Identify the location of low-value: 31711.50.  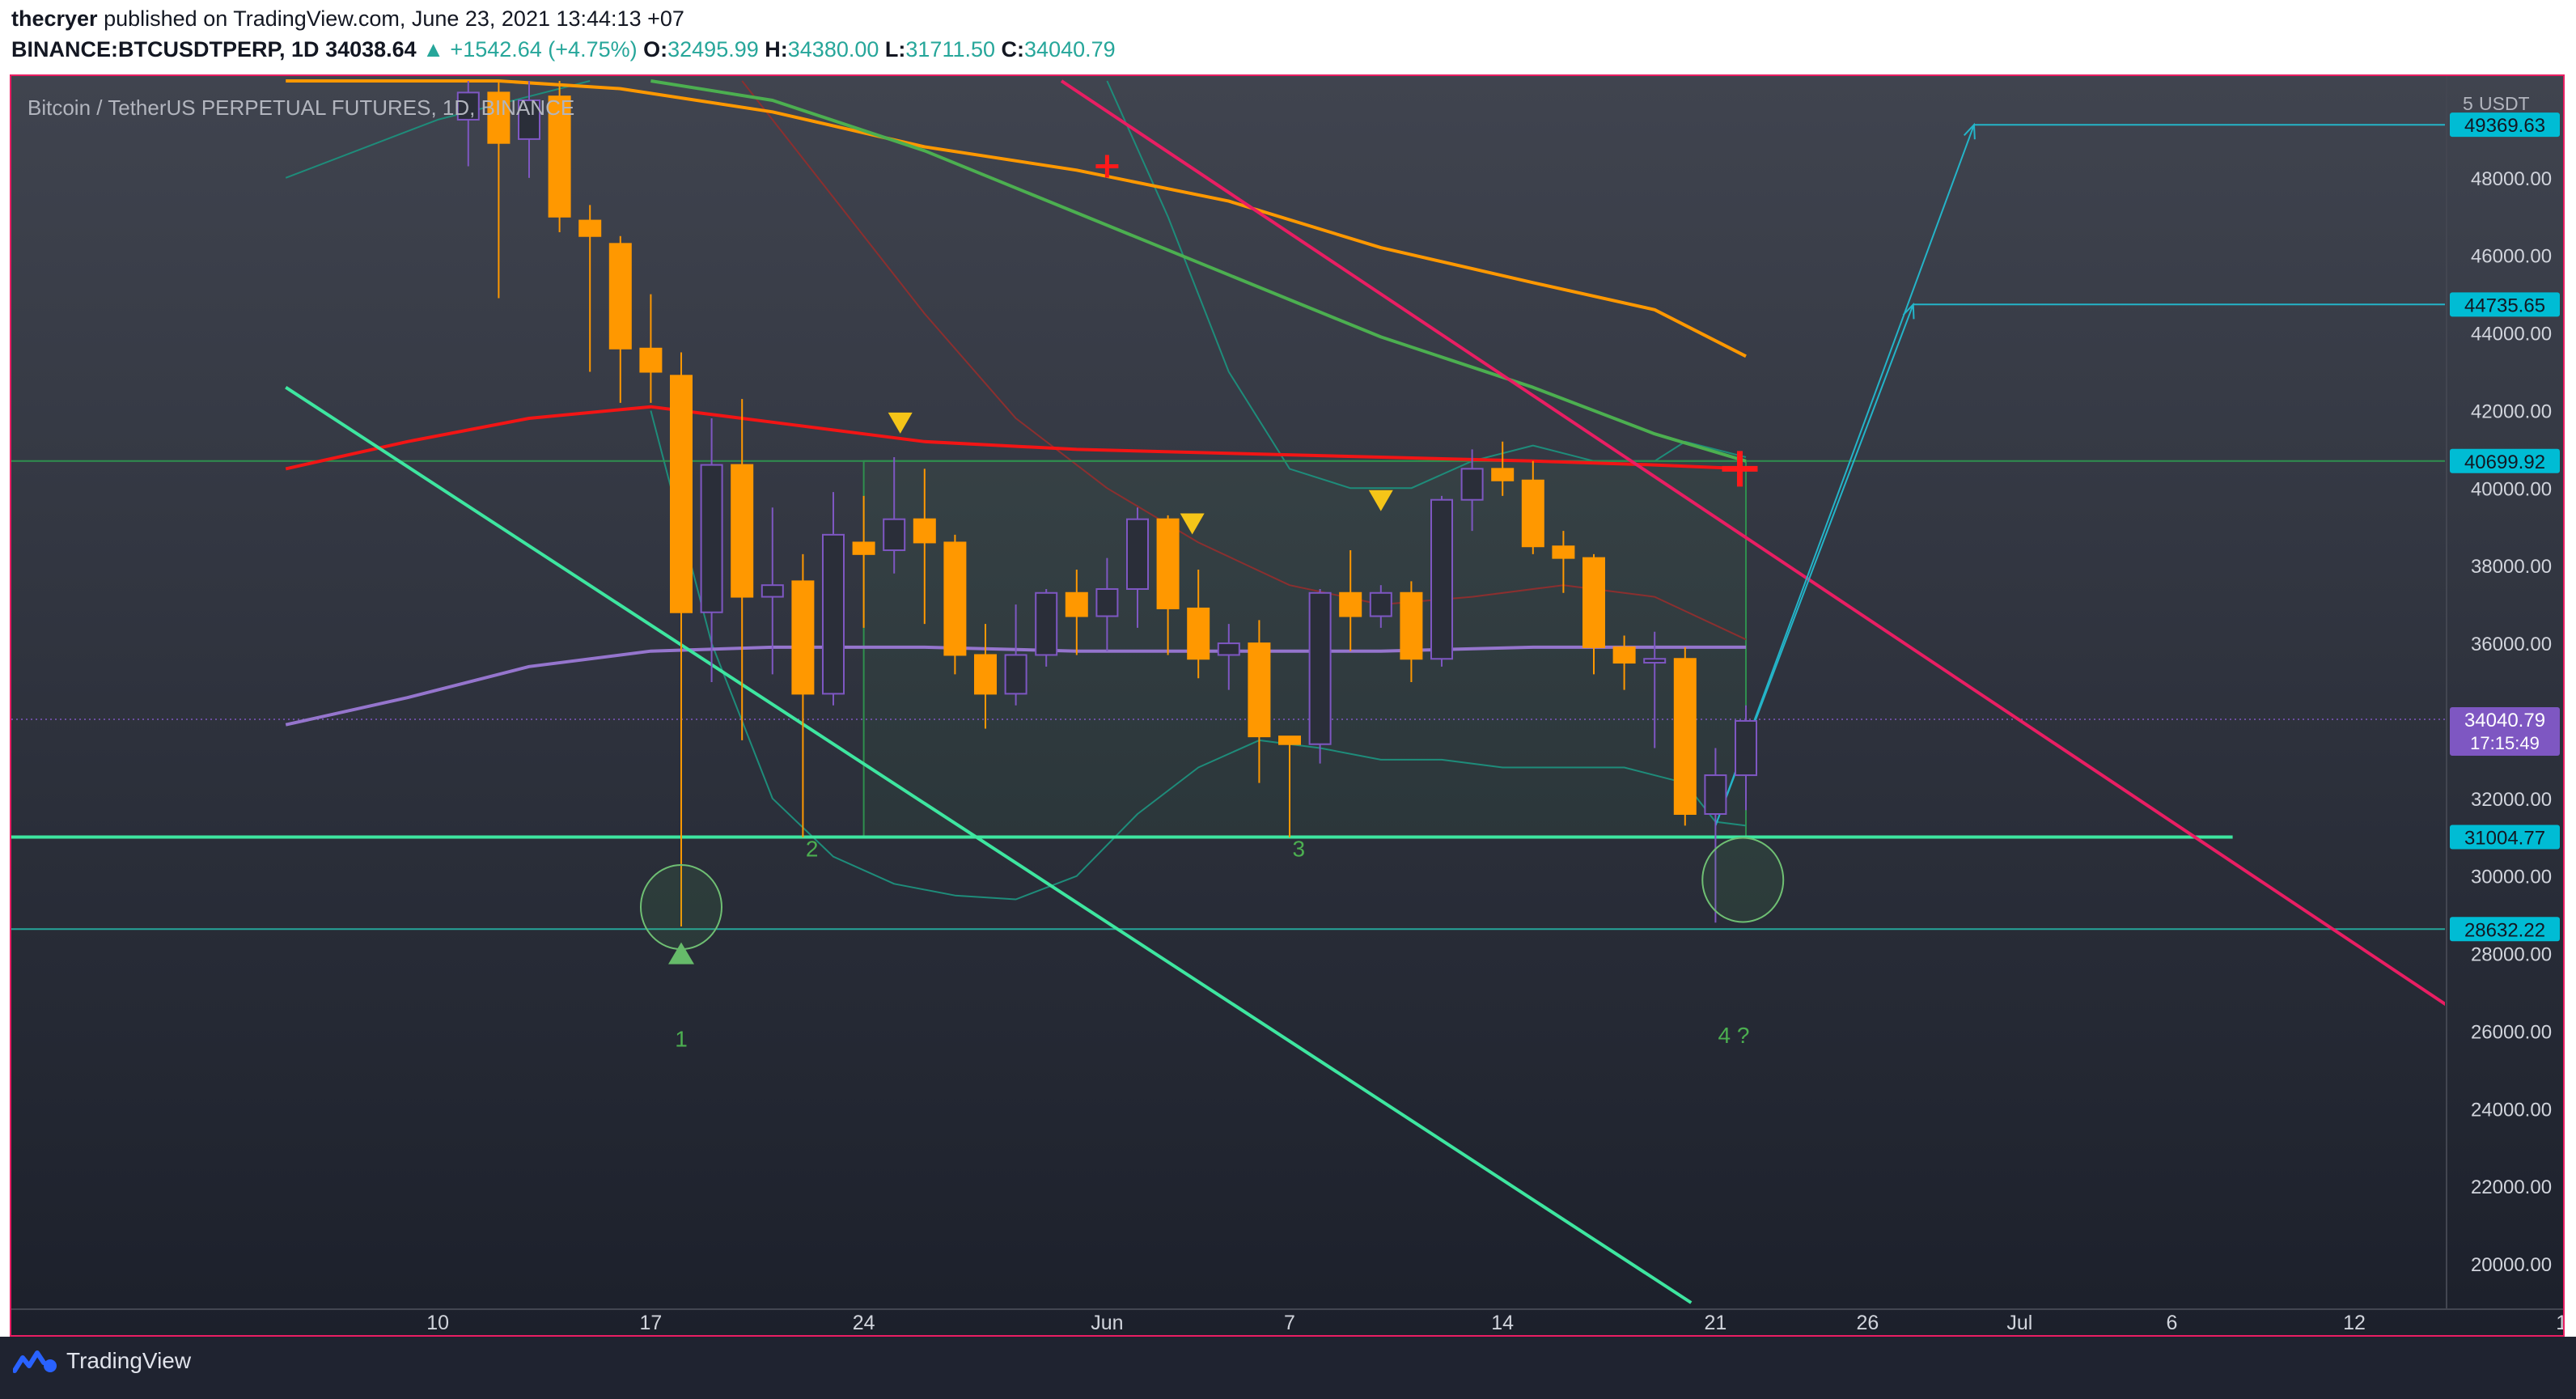
(950, 49).